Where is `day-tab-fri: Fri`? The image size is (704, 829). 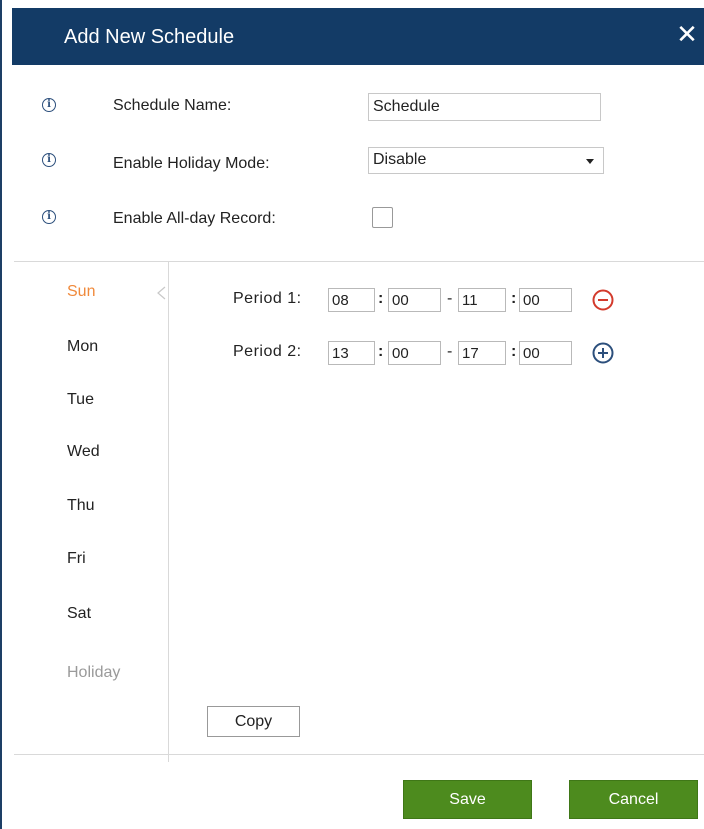
day-tab-fri: Fri is located at coordinates (76, 559).